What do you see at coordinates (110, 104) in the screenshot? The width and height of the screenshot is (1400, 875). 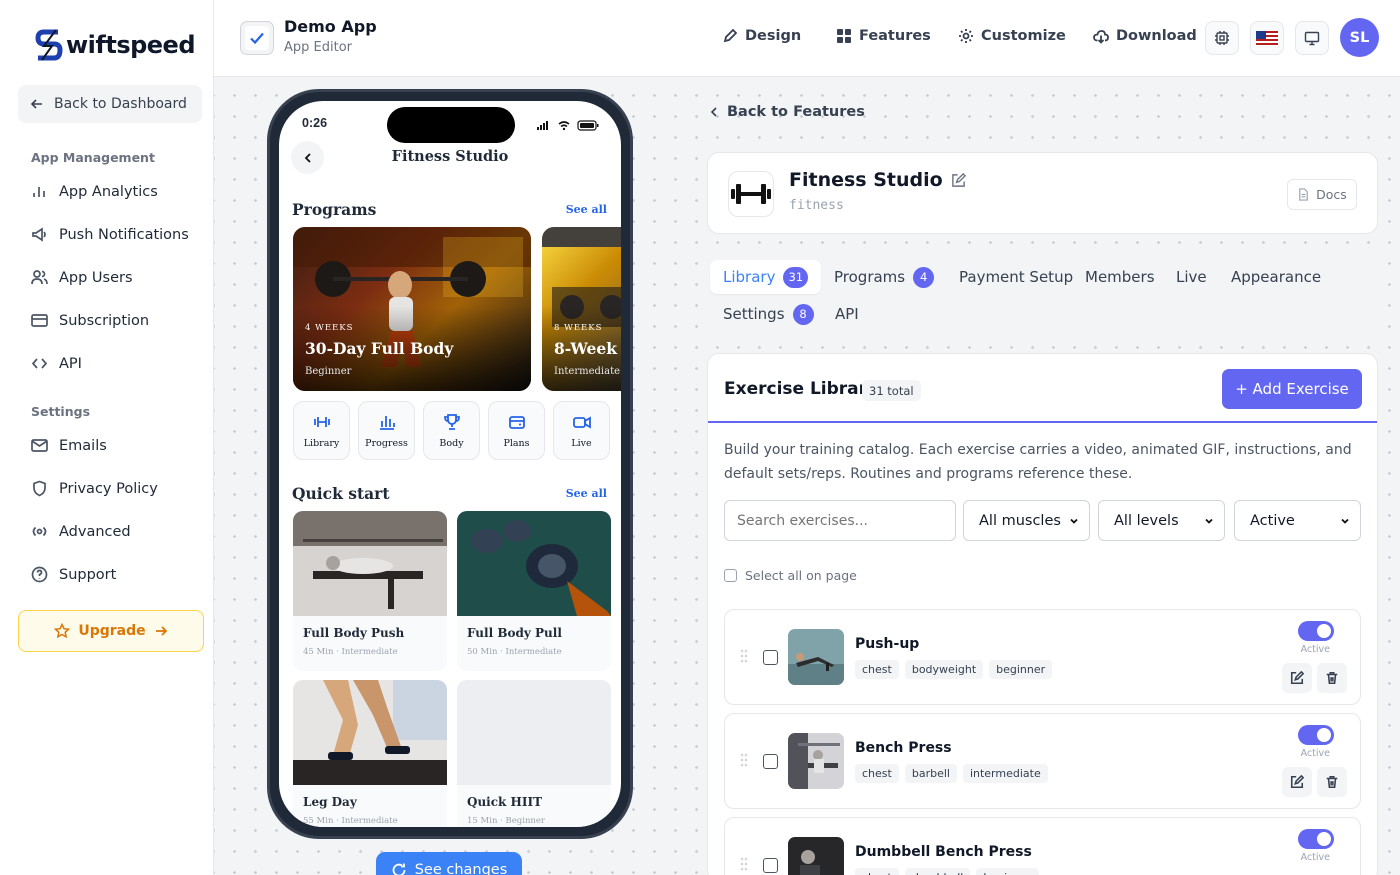 I see `back-to-dashboard-button: Back to Dashboard` at bounding box center [110, 104].